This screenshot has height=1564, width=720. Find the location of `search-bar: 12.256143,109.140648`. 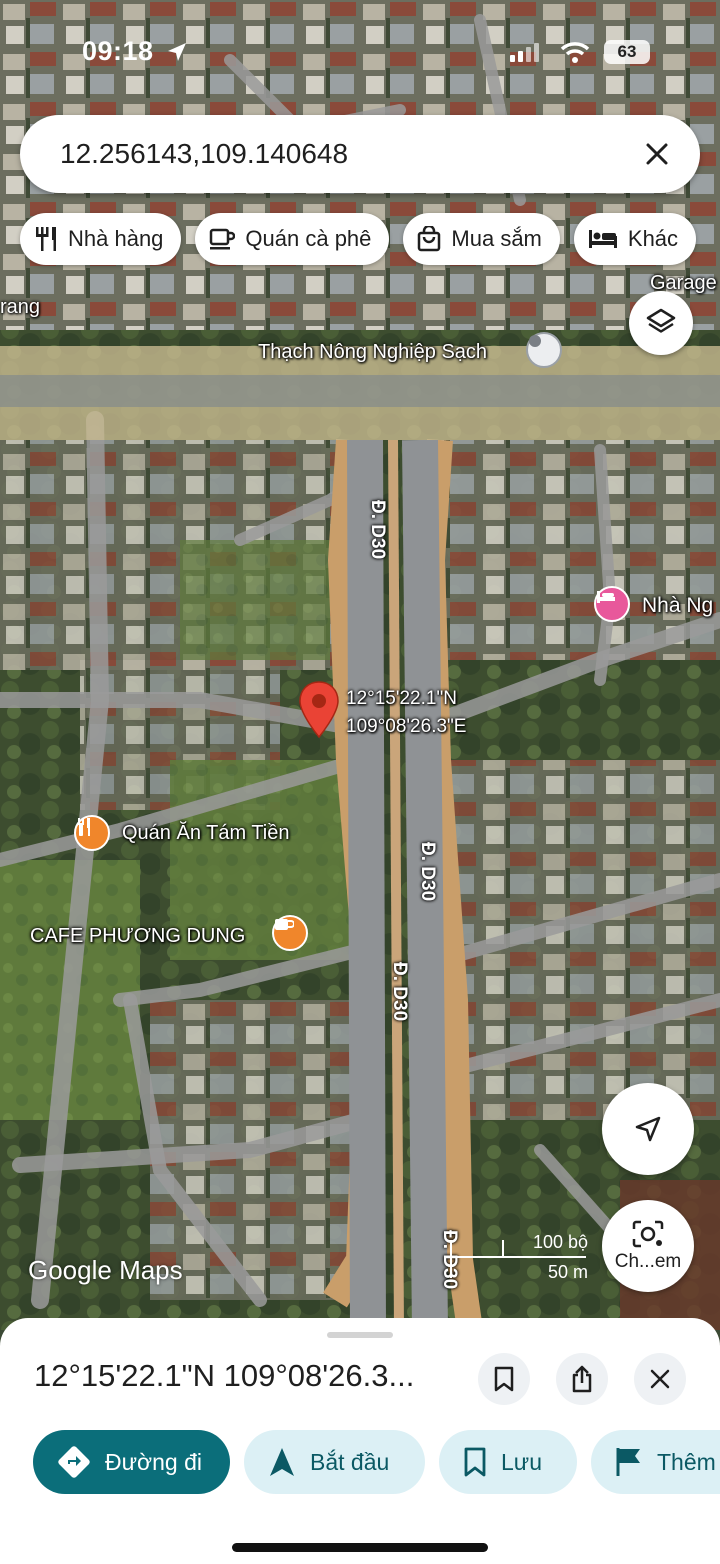

search-bar: 12.256143,109.140648 is located at coordinates (360, 154).